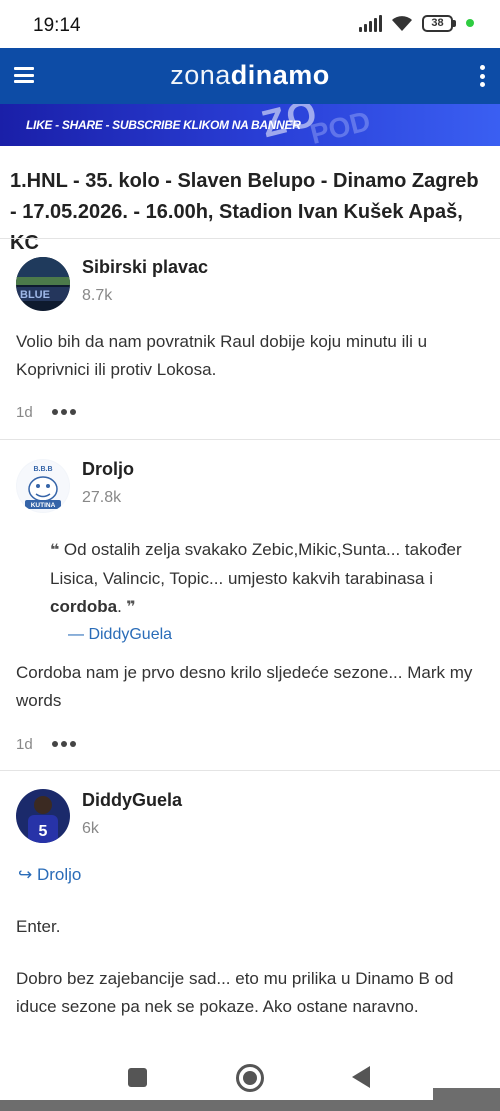 This screenshot has width=500, height=1111. Describe the element at coordinates (108, 469) in the screenshot. I see `post-author: Droljo` at that location.